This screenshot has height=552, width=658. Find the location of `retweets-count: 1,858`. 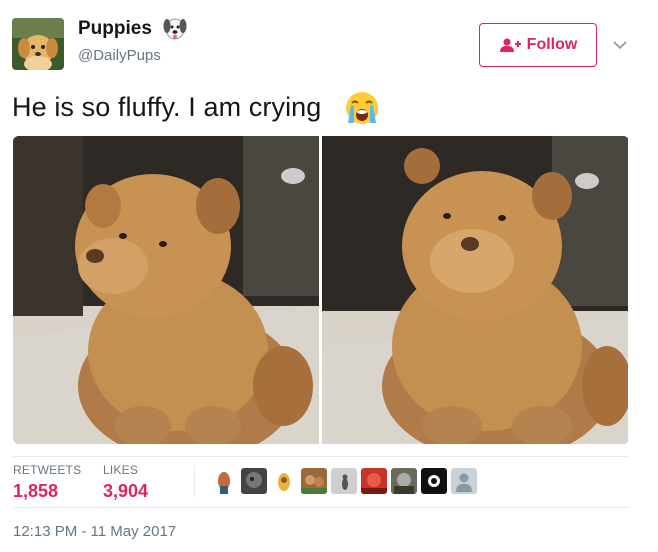

retweets-count: 1,858 is located at coordinates (36, 491).